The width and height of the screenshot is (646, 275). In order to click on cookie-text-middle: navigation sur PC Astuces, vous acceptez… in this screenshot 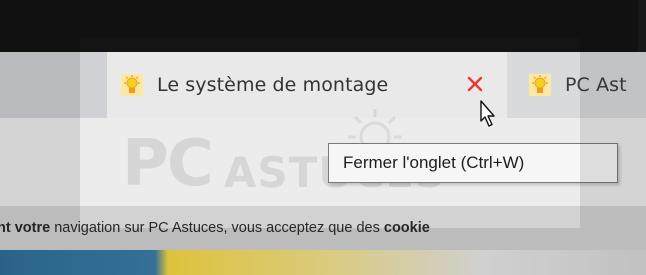, I will do `click(217, 228)`.